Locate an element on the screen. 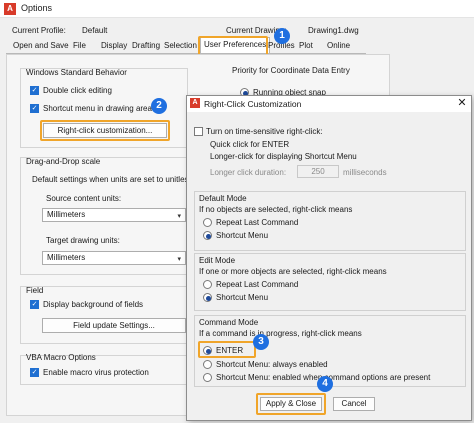  current-profile-value: Default is located at coordinates (95, 30).